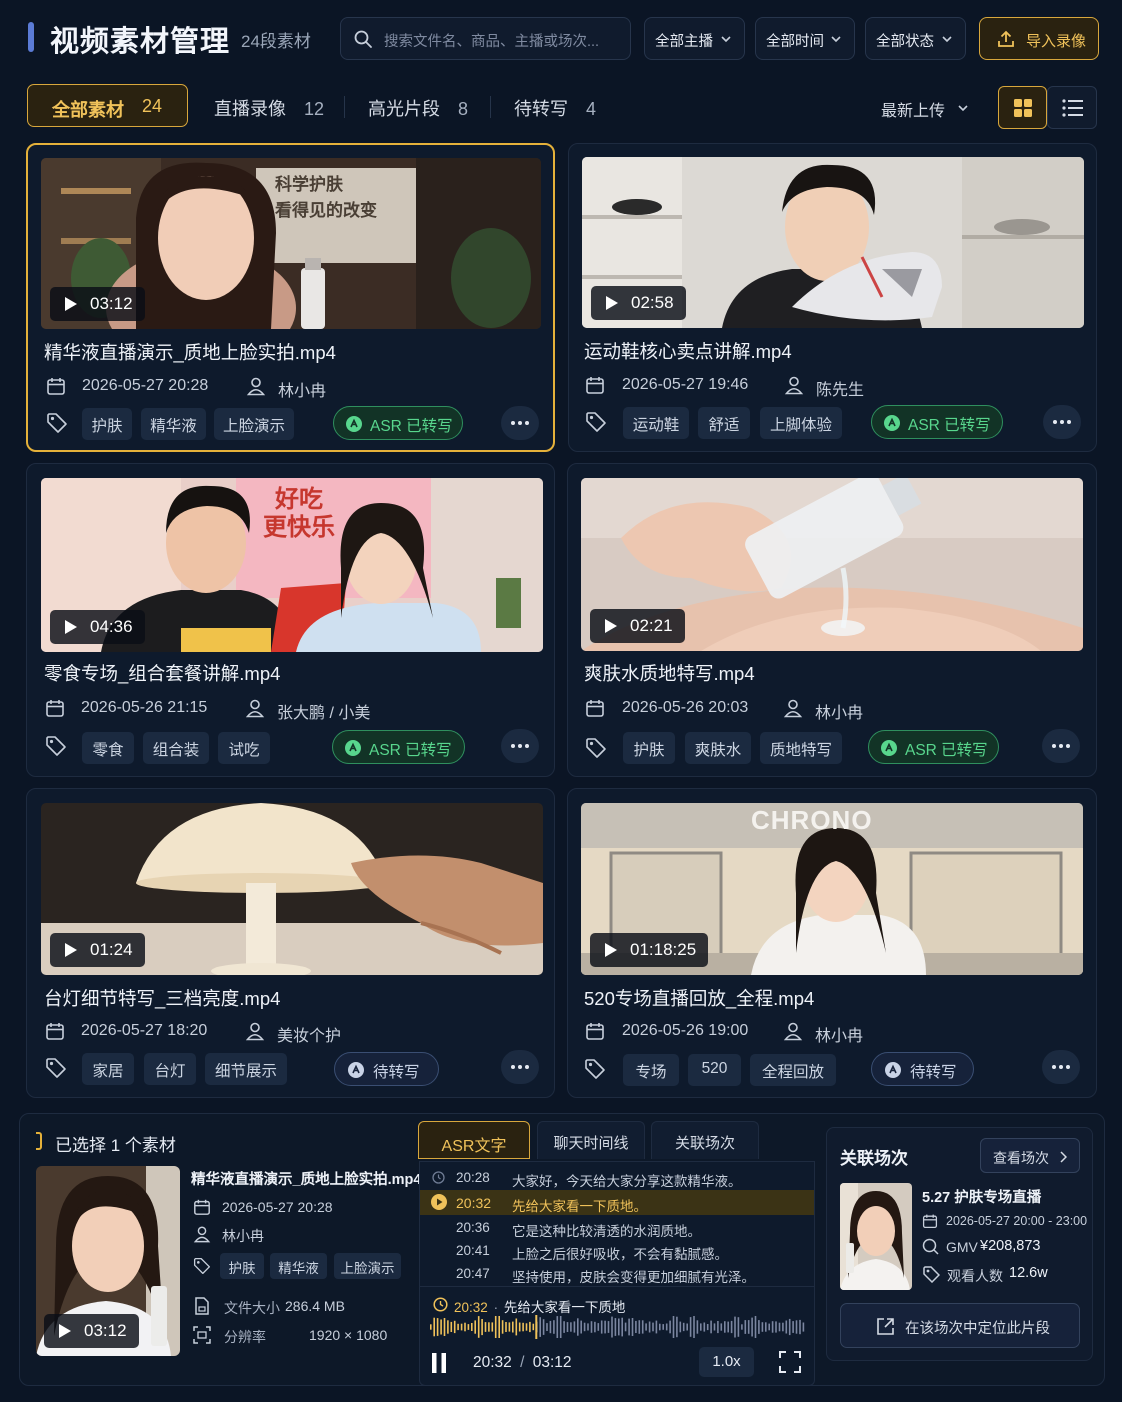 Image resolution: width=1122 pixels, height=1402 pixels. I want to click on tag-chip: 专场, so click(651, 1070).